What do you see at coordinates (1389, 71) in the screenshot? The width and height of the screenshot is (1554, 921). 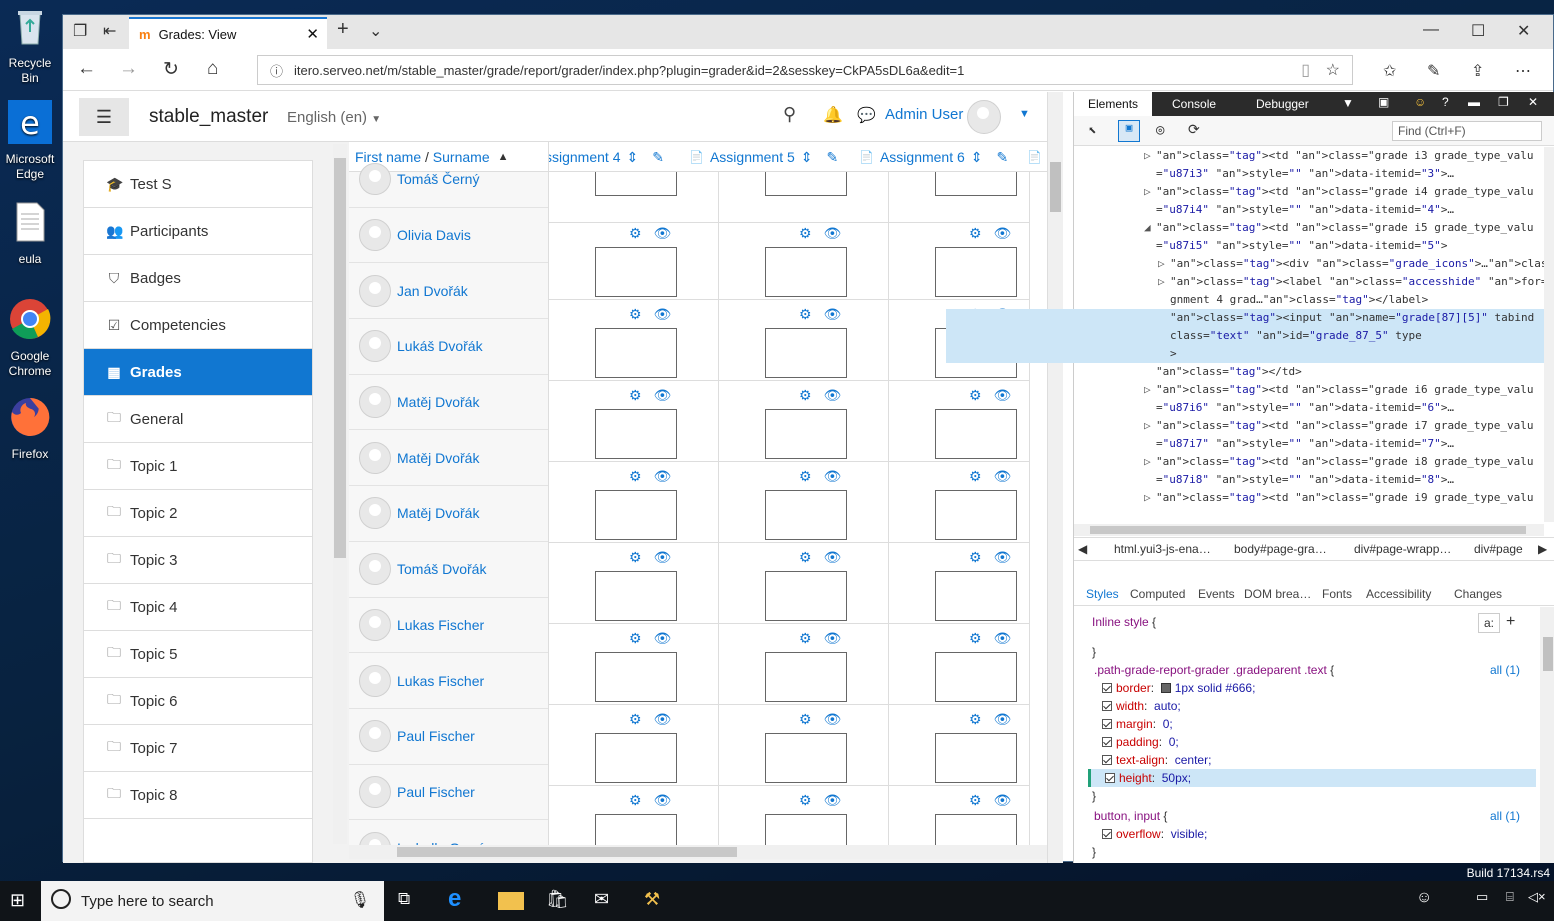 I see `favorites-icon: ✩` at bounding box center [1389, 71].